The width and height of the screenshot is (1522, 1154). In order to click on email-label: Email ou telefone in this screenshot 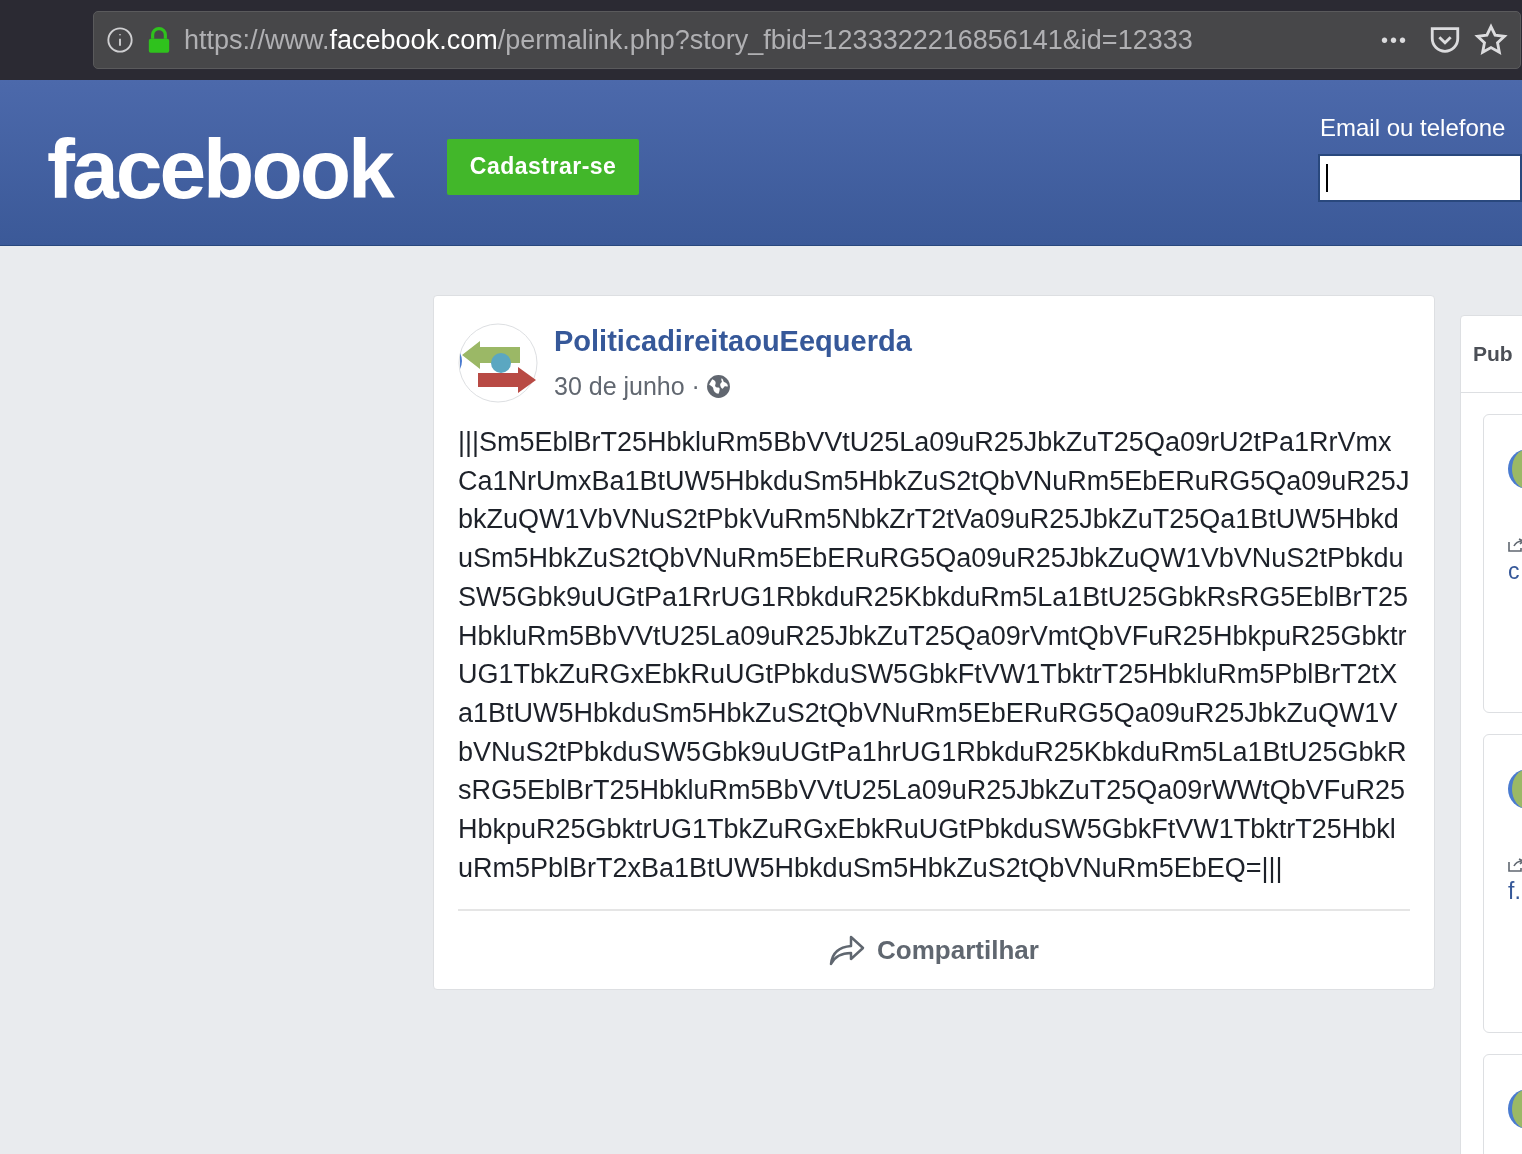, I will do `click(1413, 128)`.